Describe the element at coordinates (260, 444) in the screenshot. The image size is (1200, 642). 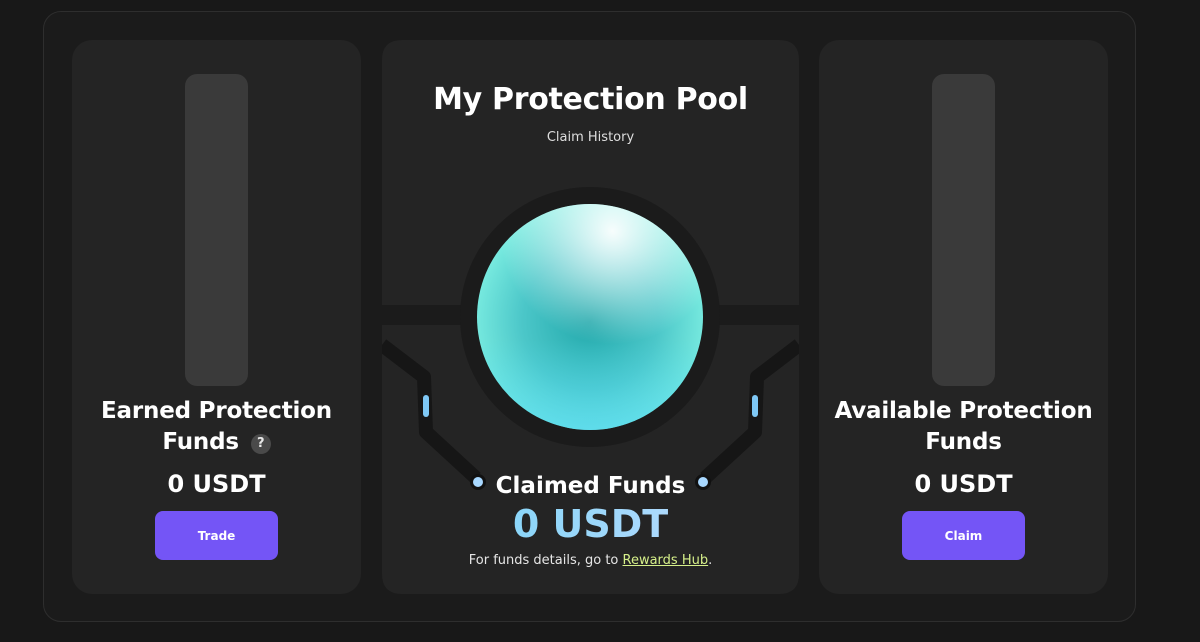
I see `question-icon: ?` at that location.